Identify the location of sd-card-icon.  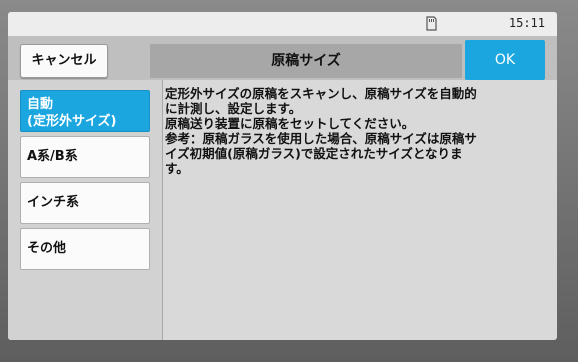
(430, 24).